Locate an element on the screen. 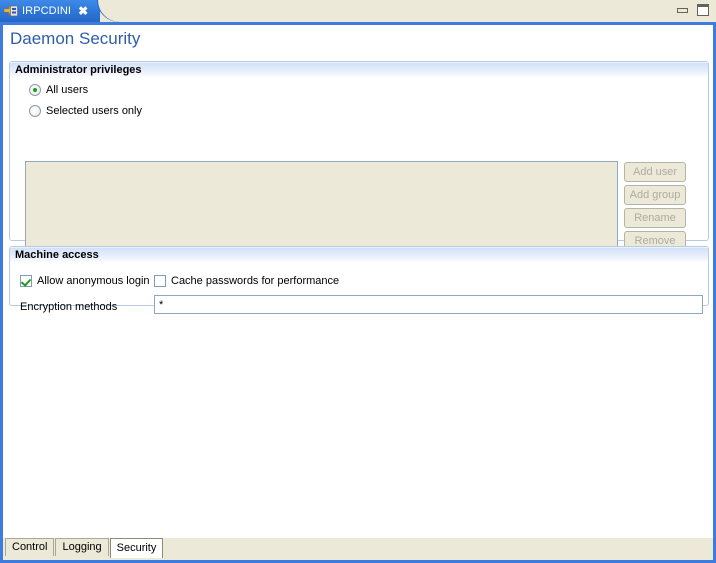 This screenshot has height=563, width=716. encryption-methods-input is located at coordinates (428, 304).